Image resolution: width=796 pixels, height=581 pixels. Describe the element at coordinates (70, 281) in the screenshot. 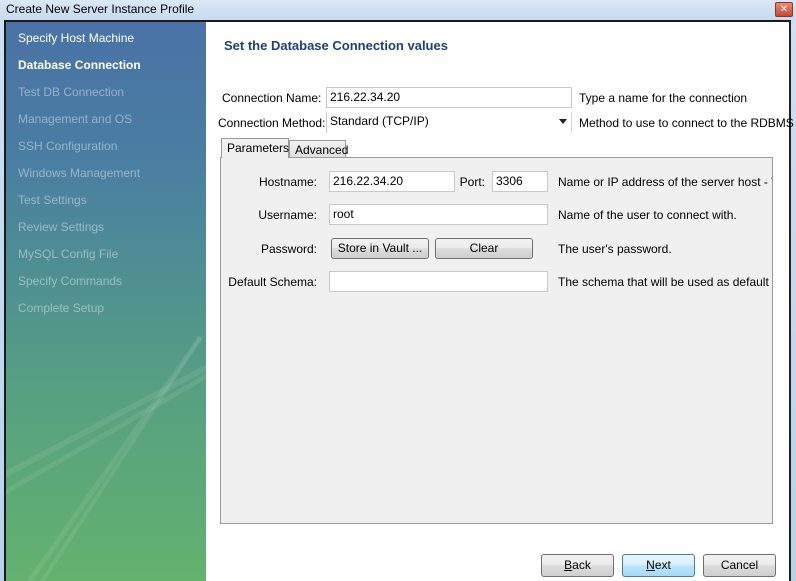

I see `step-specify-commands: Specify Commands` at that location.